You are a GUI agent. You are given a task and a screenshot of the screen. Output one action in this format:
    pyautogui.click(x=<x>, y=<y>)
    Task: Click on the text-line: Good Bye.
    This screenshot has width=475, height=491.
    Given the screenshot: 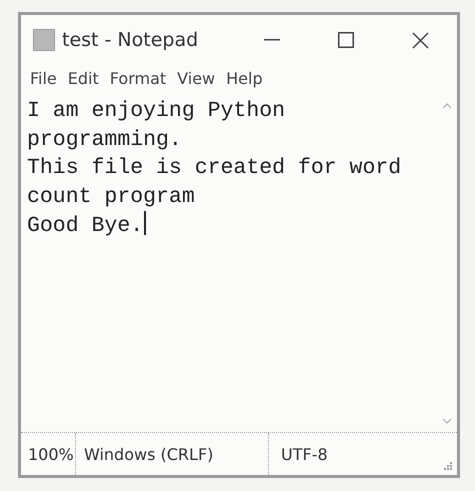 What is the action you would take?
    pyautogui.click(x=86, y=225)
    